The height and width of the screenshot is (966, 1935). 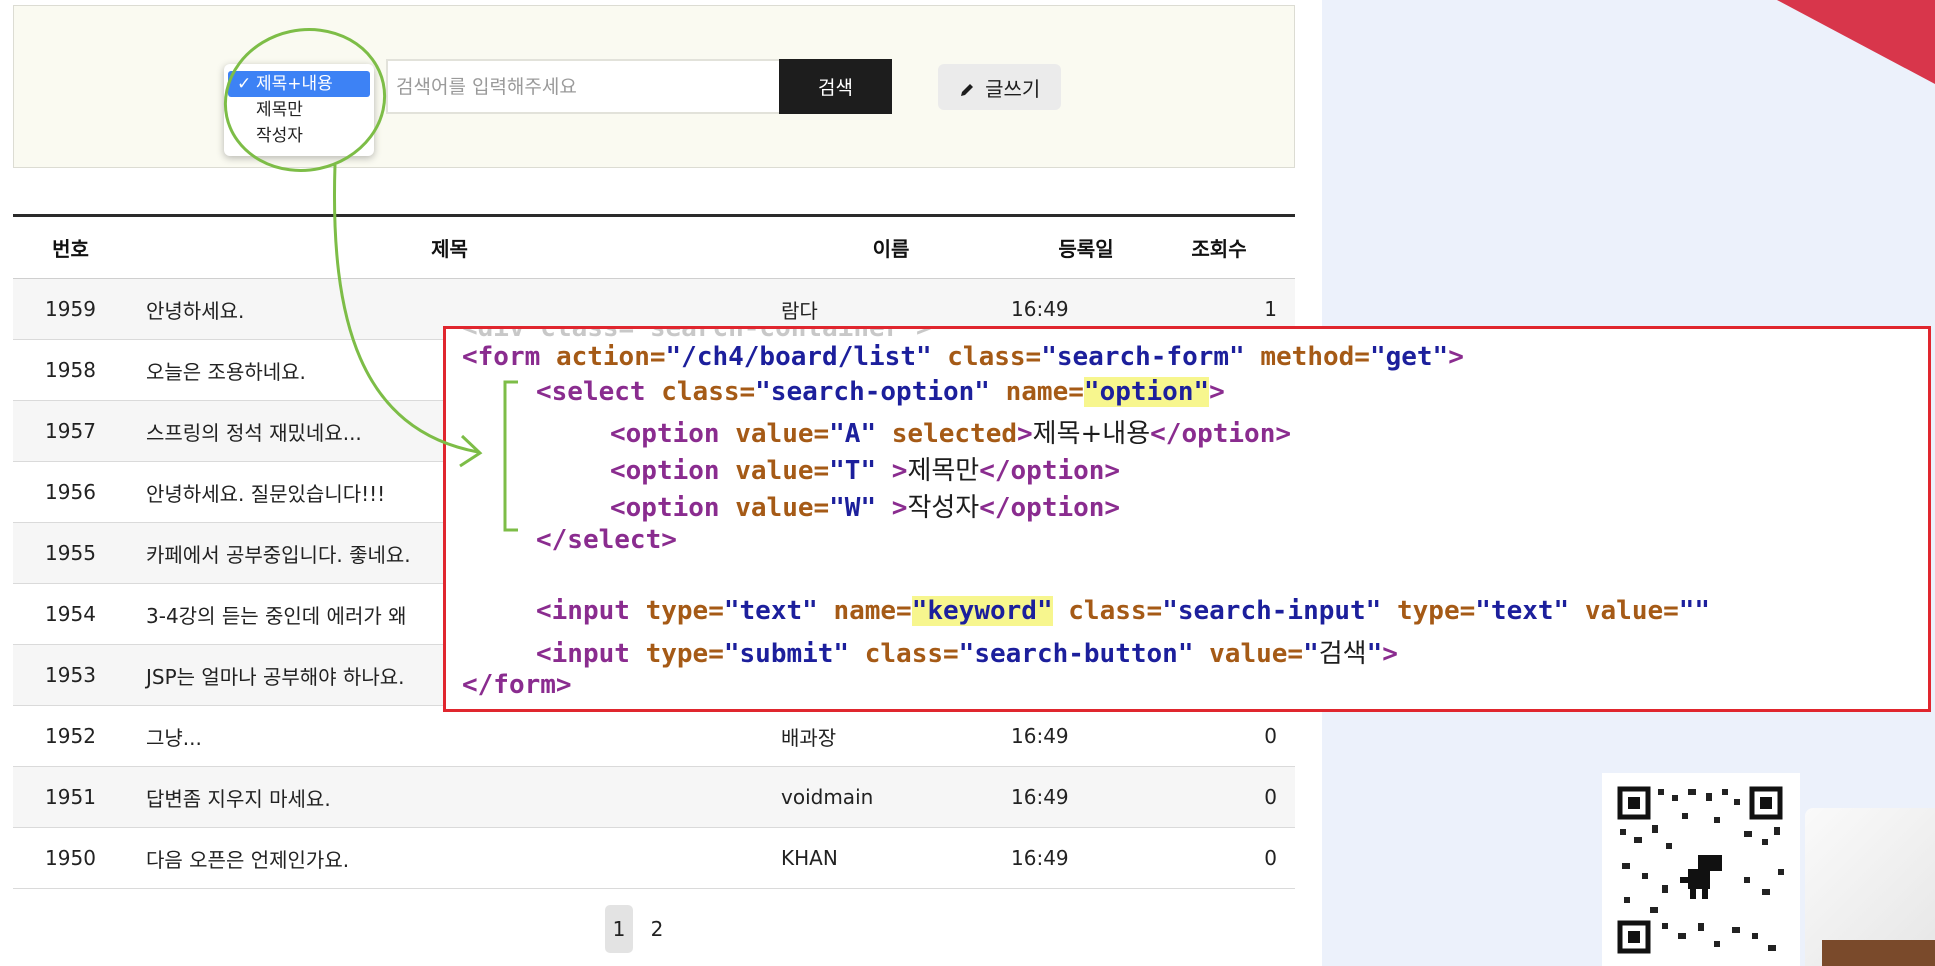 I want to click on row-num: 1950, so click(x=70, y=858).